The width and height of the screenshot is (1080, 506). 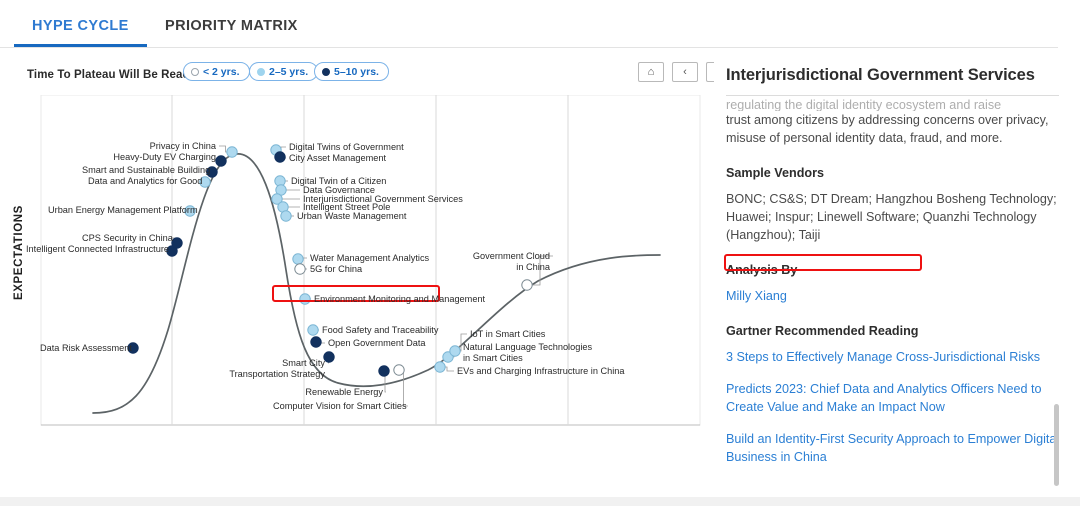 What do you see at coordinates (383, 343) in the screenshot?
I see `node-label: Open Government Data` at bounding box center [383, 343].